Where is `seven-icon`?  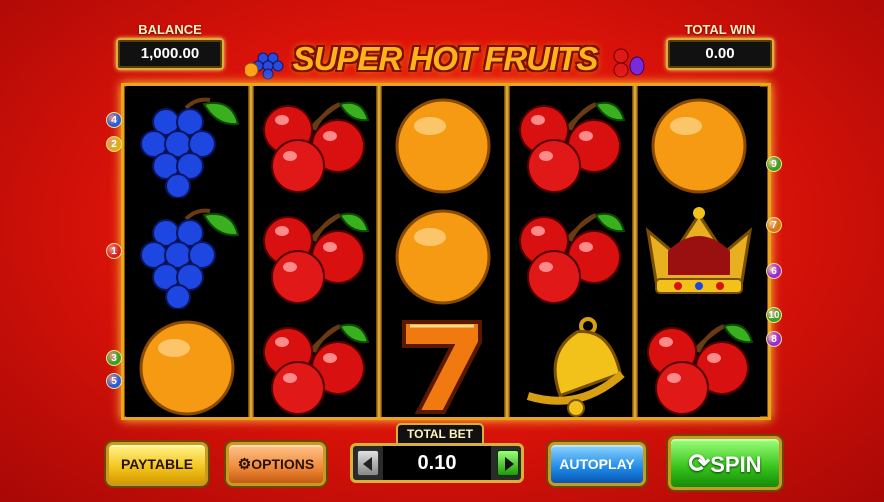
seven-icon is located at coordinates (443, 366).